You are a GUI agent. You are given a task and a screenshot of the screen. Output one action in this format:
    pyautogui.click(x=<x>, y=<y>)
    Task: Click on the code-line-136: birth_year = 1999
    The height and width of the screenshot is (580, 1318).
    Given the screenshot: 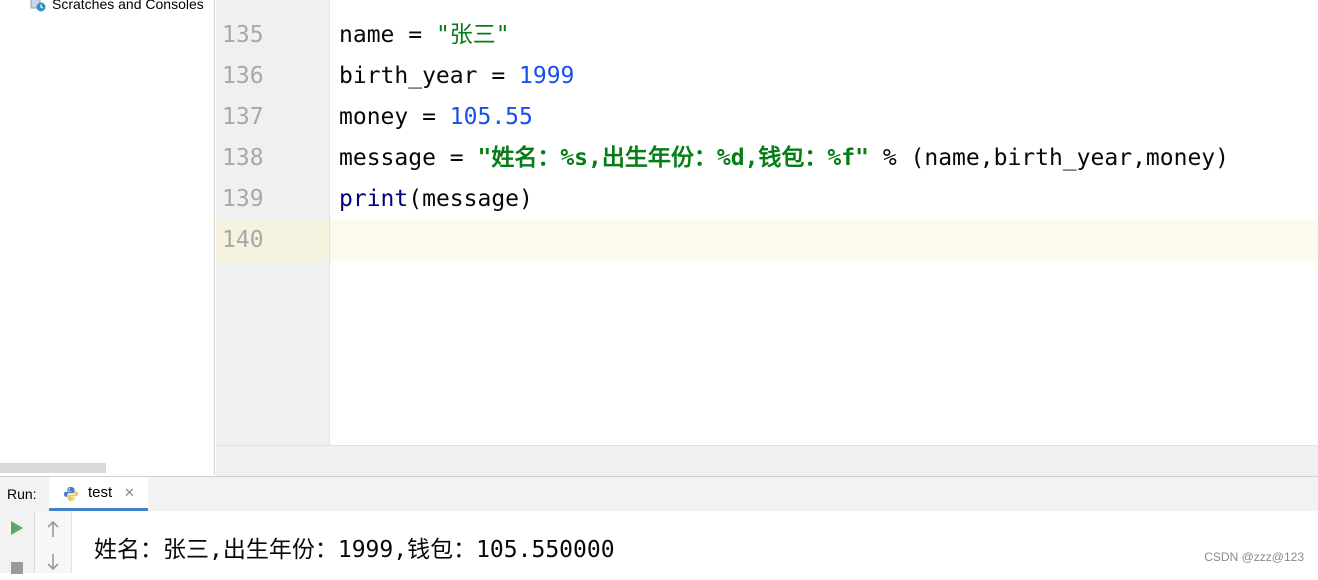 What is the action you would take?
    pyautogui.click(x=456, y=76)
    